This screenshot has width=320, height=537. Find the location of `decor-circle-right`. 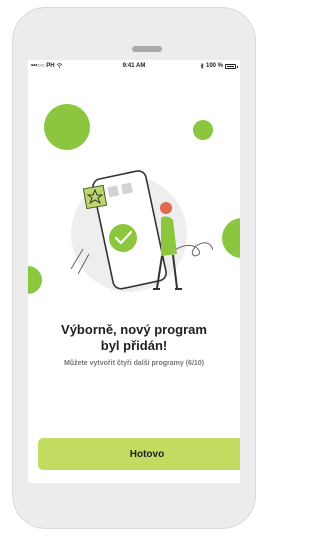

decor-circle-right is located at coordinates (231, 238).